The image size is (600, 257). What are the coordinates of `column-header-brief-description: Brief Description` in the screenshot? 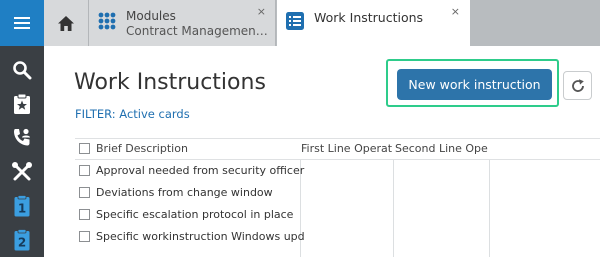 It's located at (196, 149).